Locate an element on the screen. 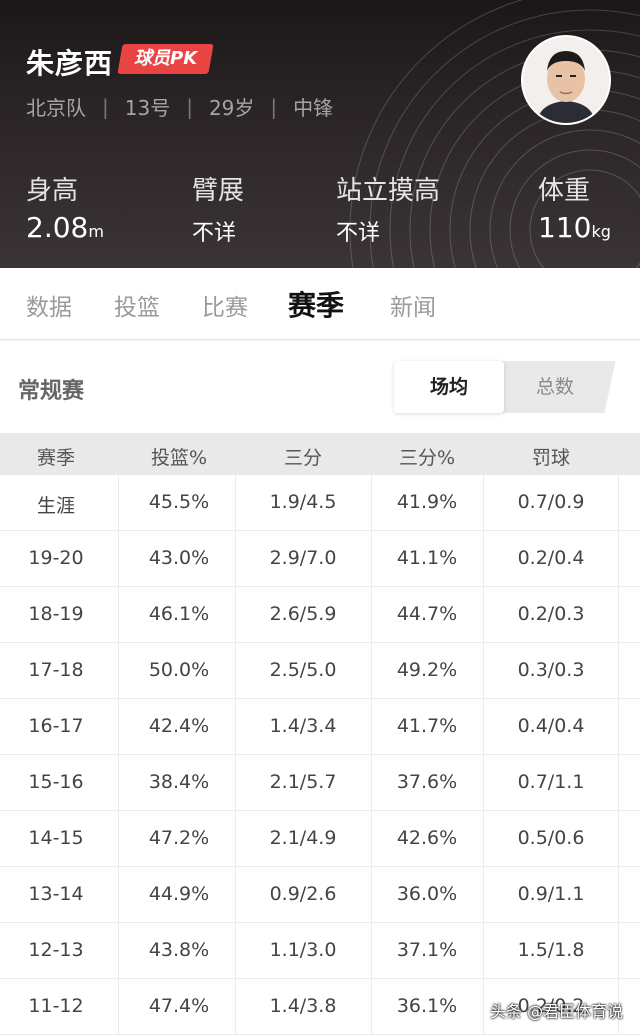 The image size is (640, 1035). stat-height-label: 身高 is located at coordinates (52, 191).